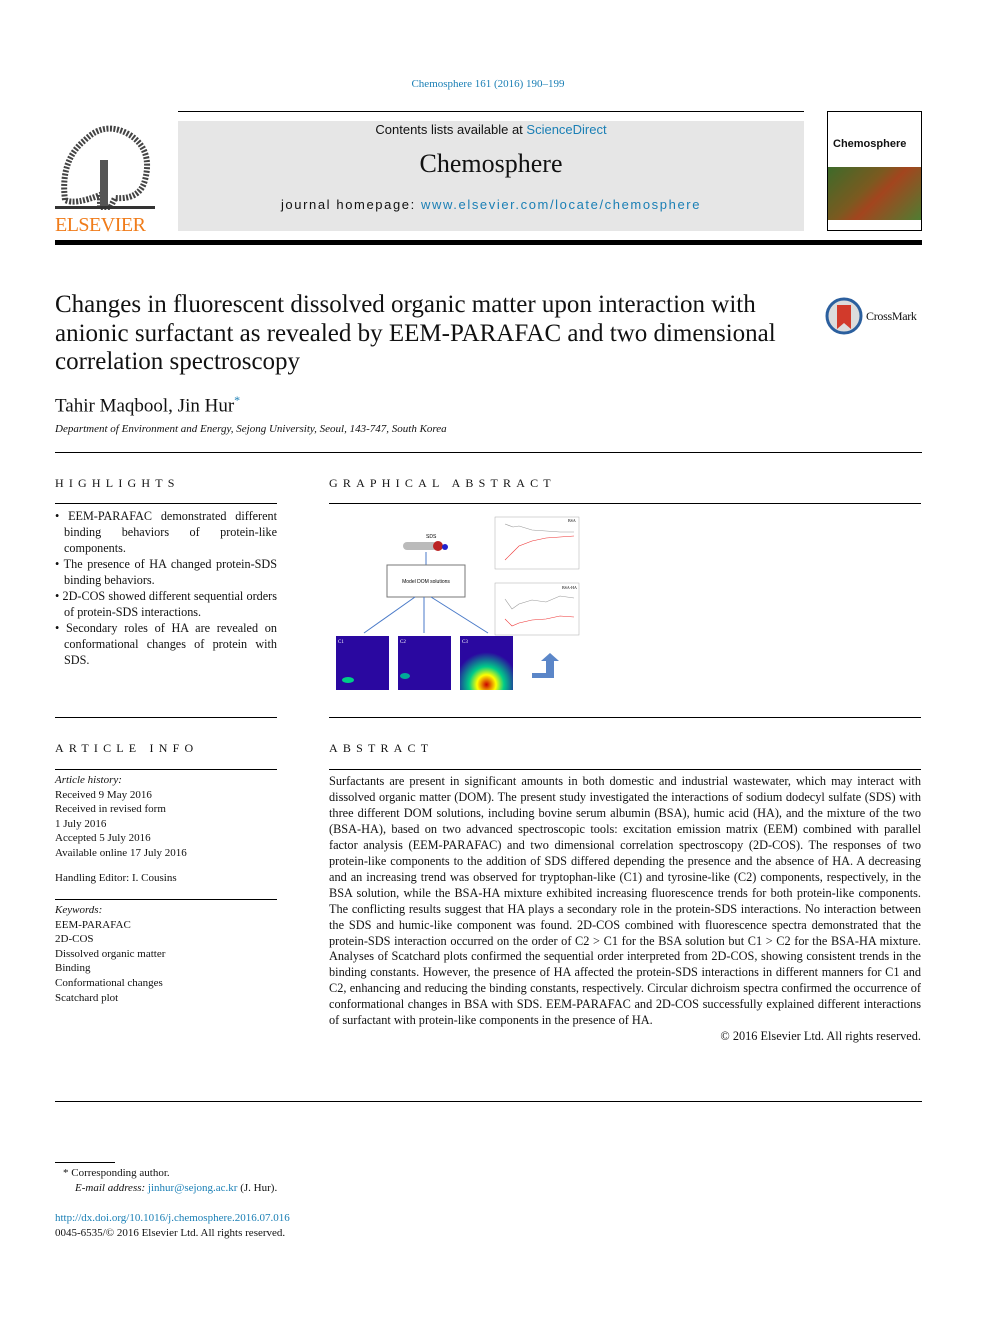  Describe the element at coordinates (193, 1188) in the screenshot. I see `email-link: jinhur@sejong.ac.kr` at that location.